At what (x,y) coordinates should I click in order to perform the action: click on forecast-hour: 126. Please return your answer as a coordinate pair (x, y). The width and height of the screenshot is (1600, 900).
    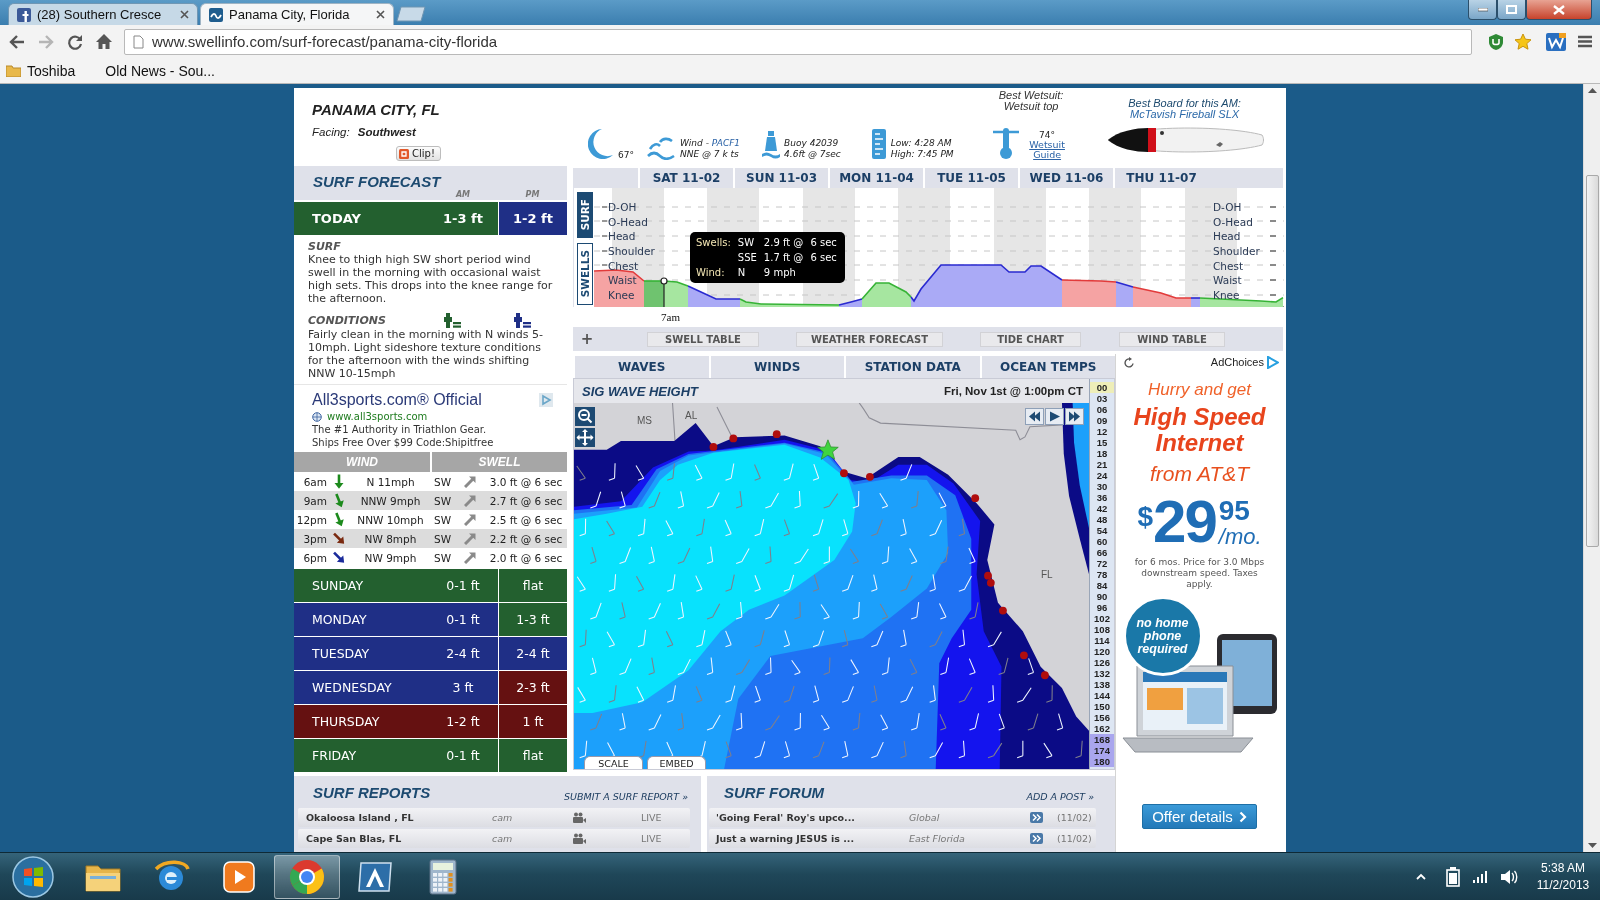
    Looking at the image, I should click on (1102, 662).